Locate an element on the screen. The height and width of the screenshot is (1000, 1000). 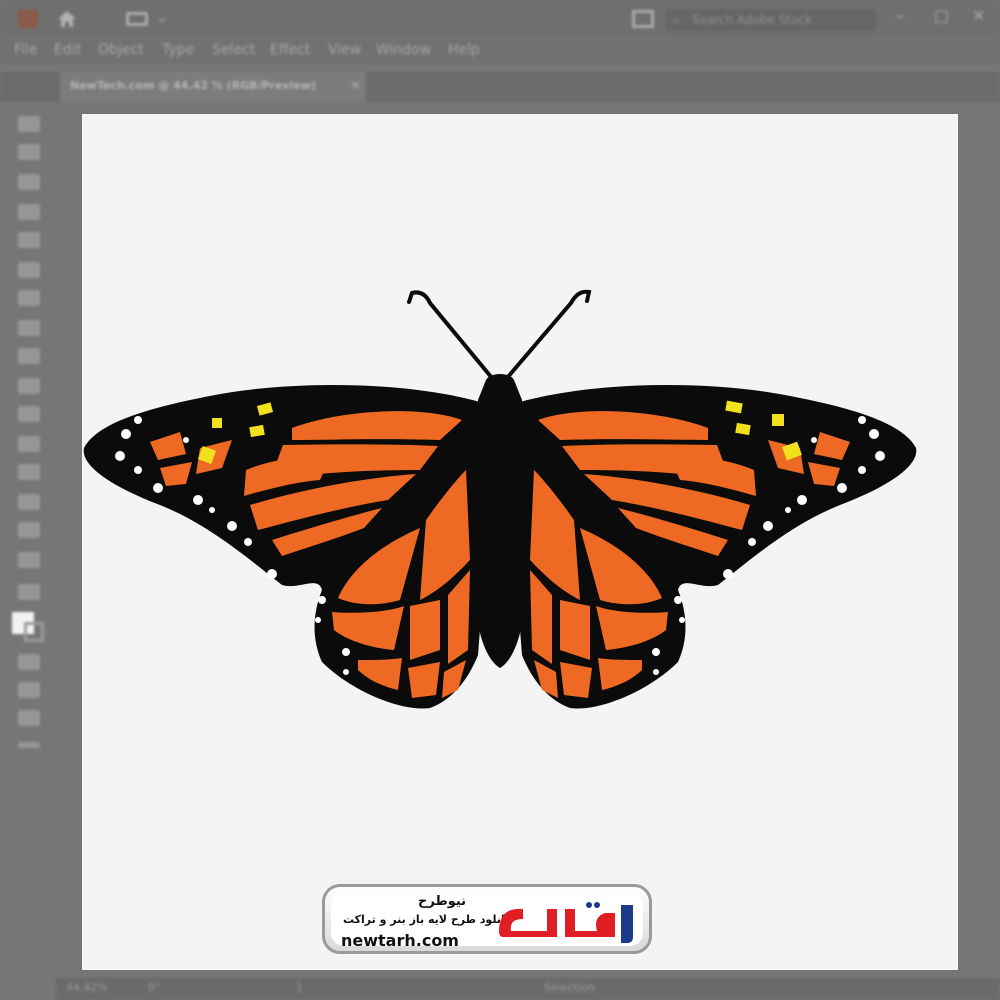
watermark-url: newtarh.com is located at coordinates (400, 940).